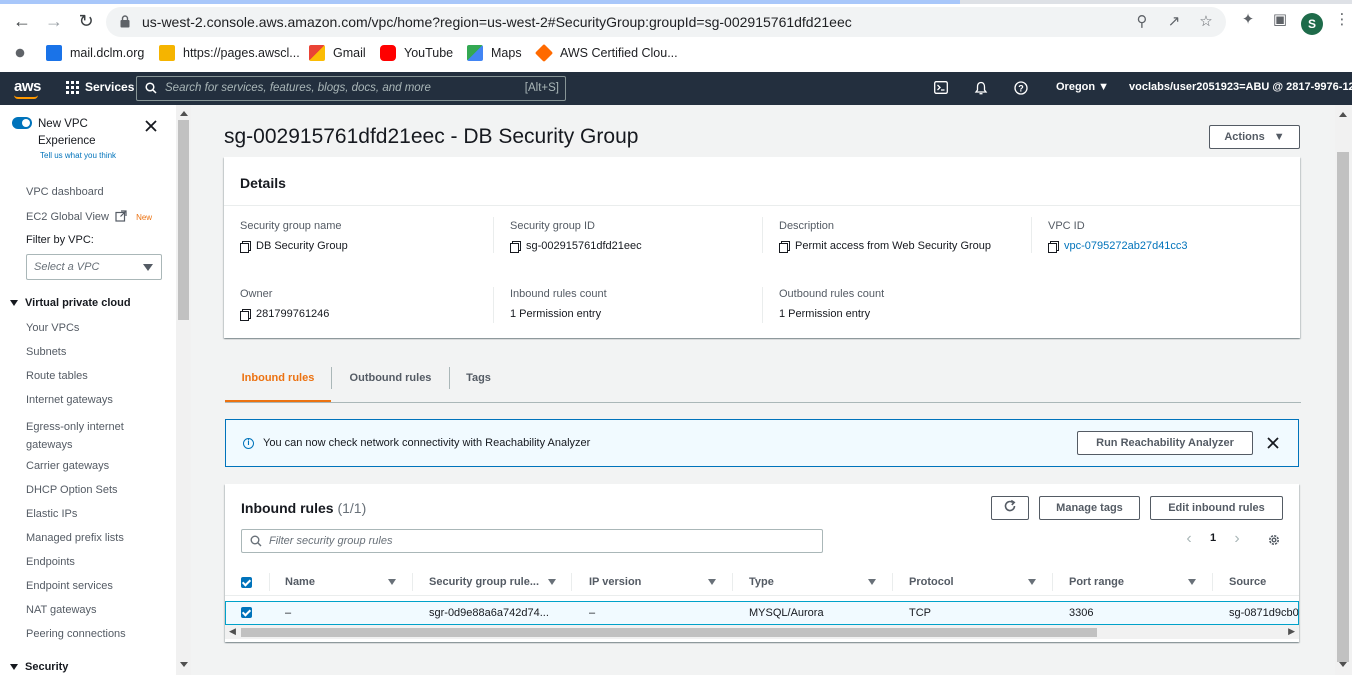 The height and width of the screenshot is (675, 1352). I want to click on notifications-bell-icon, so click(981, 89).